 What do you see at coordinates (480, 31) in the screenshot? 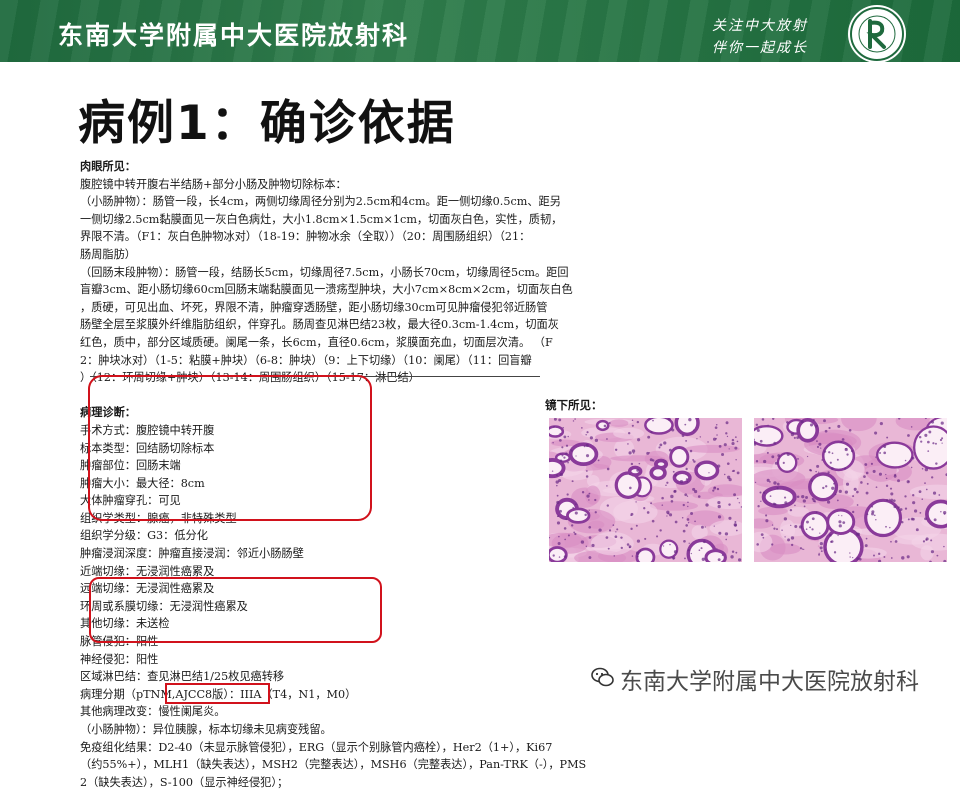
I see `header-banner: 东南大学附属中大医院放射科 关注中大放射 伴你一起成长` at bounding box center [480, 31].